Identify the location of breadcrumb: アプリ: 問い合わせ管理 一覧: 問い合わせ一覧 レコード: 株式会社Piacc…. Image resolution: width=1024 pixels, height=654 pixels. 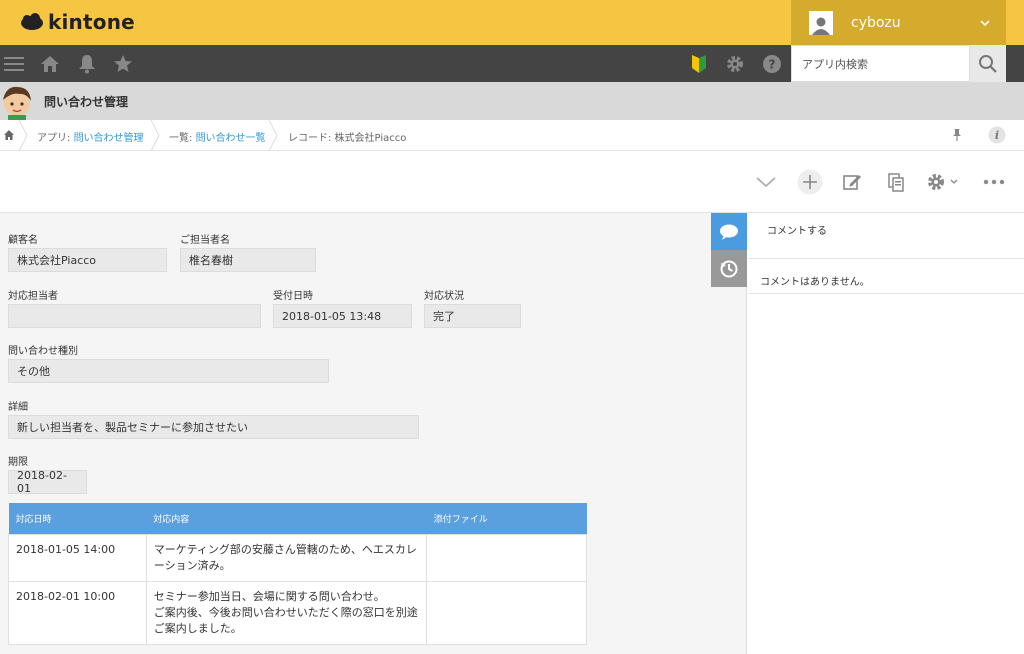
(512, 135).